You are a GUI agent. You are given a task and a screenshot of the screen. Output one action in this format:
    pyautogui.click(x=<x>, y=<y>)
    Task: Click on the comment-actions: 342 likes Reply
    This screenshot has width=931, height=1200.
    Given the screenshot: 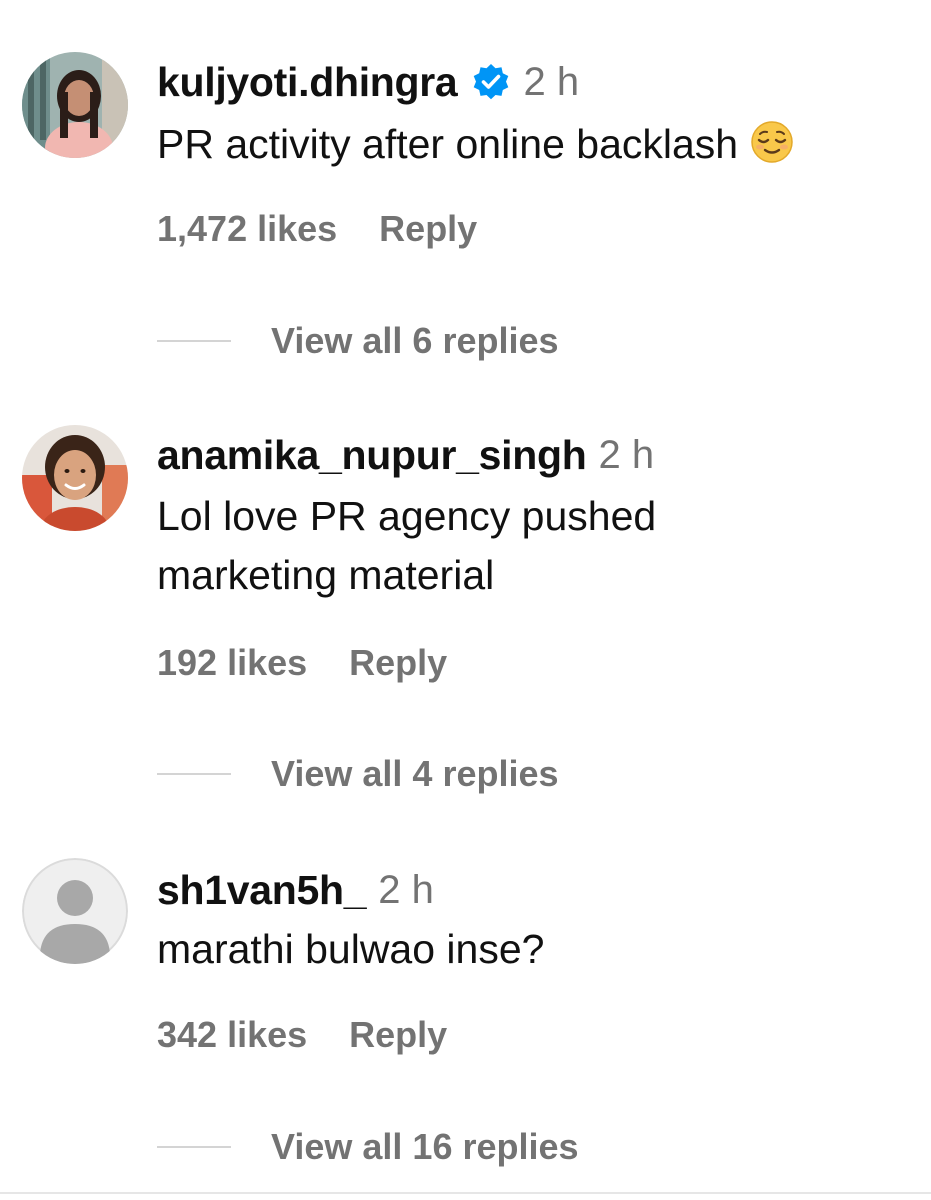 What is the action you would take?
    pyautogui.click(x=302, y=1035)
    